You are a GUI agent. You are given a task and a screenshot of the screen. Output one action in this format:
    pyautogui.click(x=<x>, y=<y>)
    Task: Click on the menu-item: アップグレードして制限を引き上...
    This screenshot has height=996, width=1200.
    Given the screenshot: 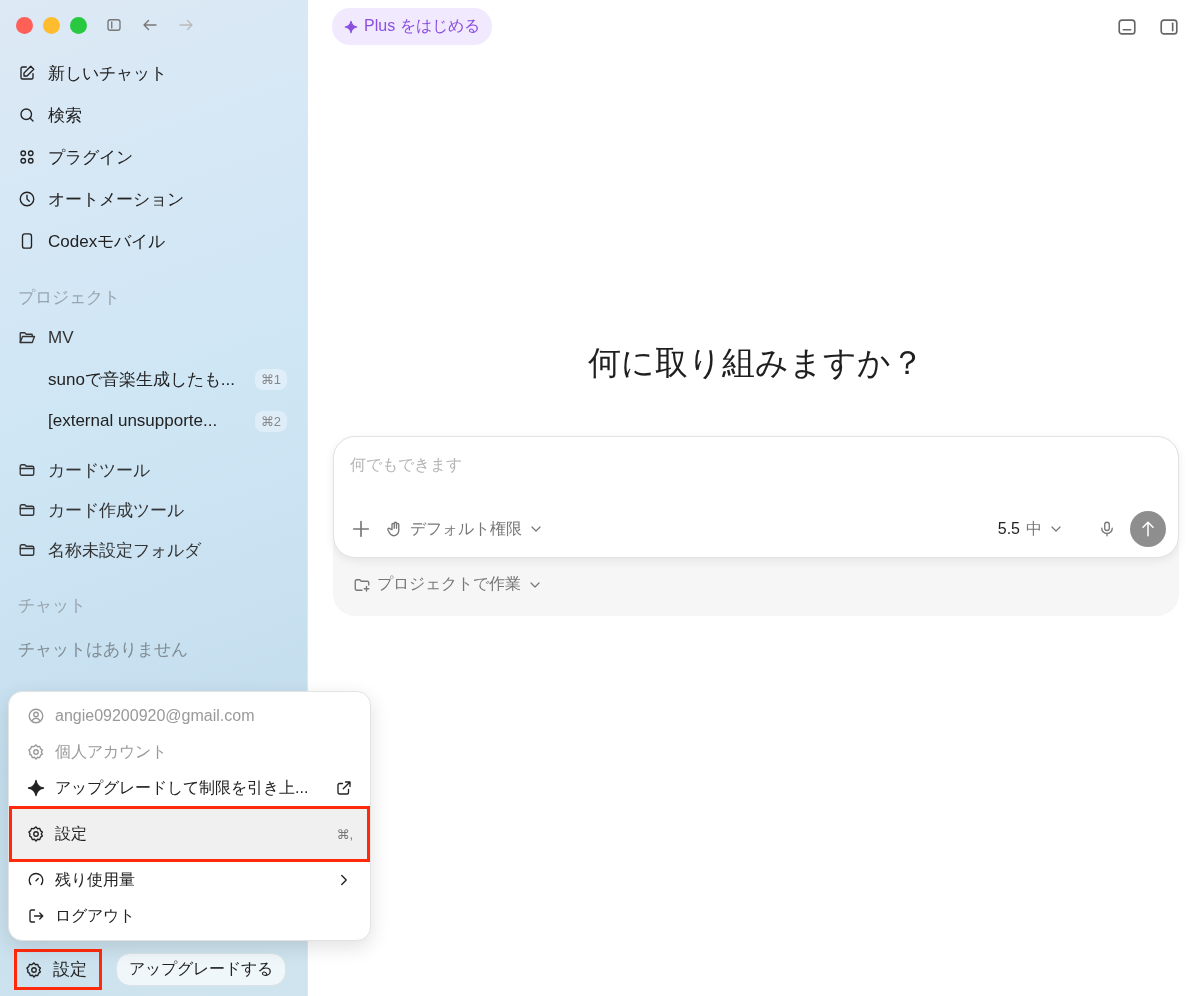 What is the action you would take?
    pyautogui.click(x=189, y=788)
    